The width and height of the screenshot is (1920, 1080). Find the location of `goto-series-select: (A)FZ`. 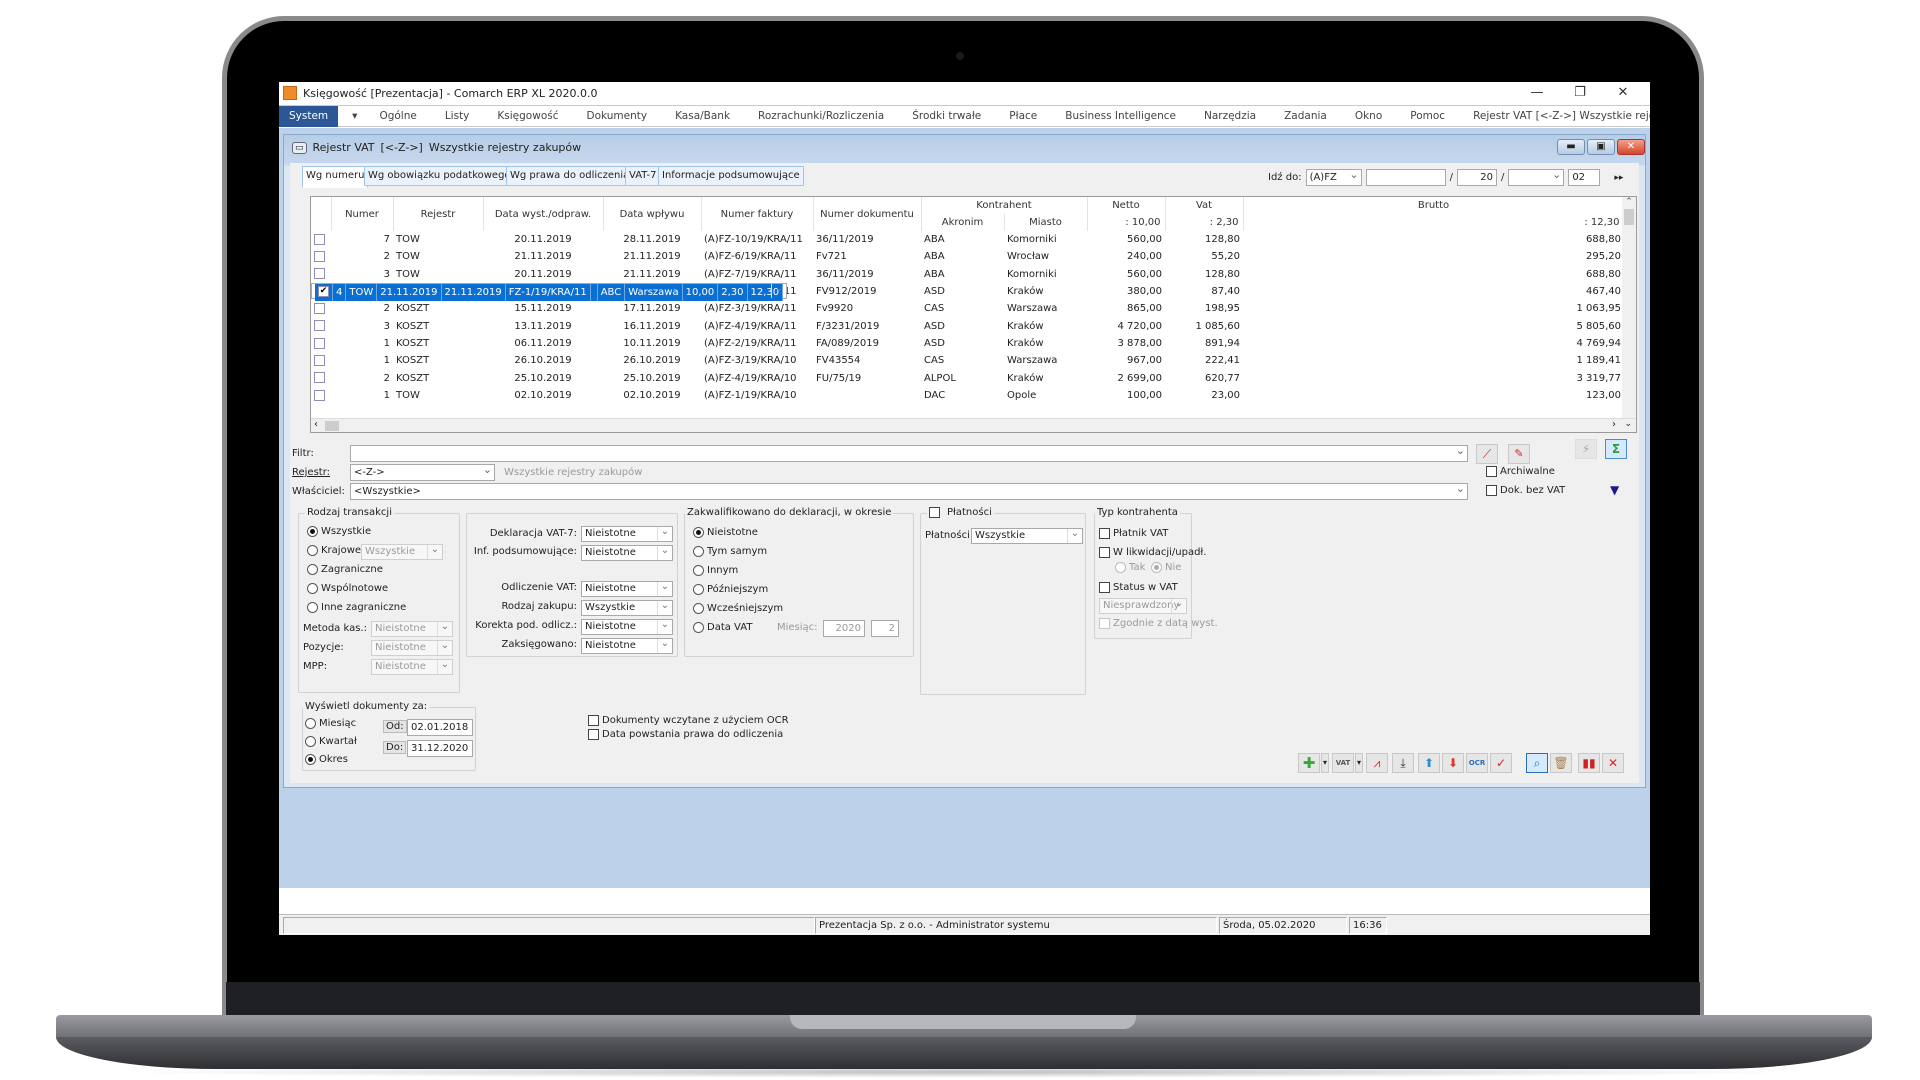

goto-series-select: (A)FZ is located at coordinates (1333, 176).